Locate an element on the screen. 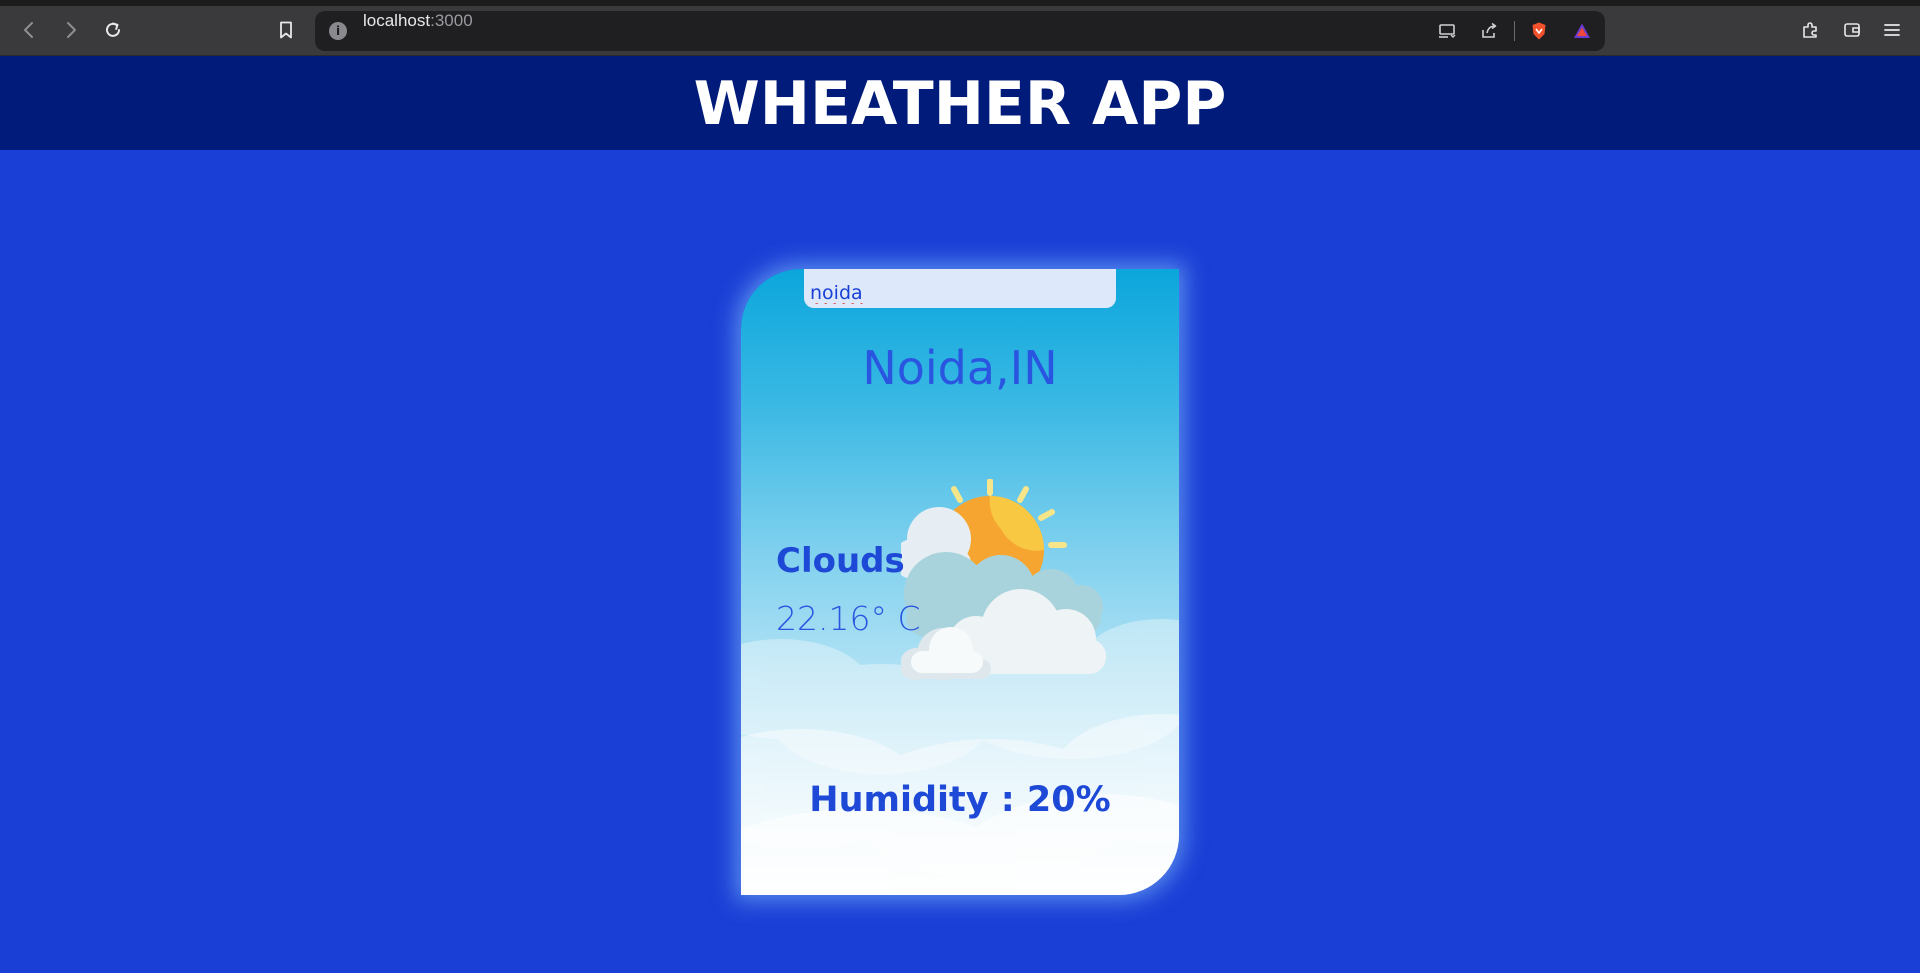  city-name: Noida,IN is located at coordinates (960, 368).